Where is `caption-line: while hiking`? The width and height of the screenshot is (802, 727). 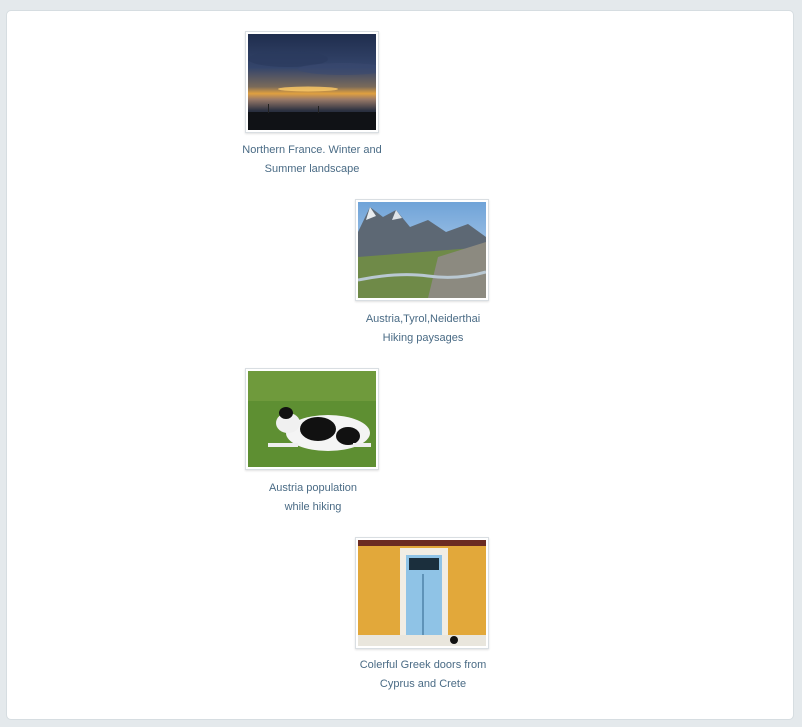 caption-line: while hiking is located at coordinates (313, 507).